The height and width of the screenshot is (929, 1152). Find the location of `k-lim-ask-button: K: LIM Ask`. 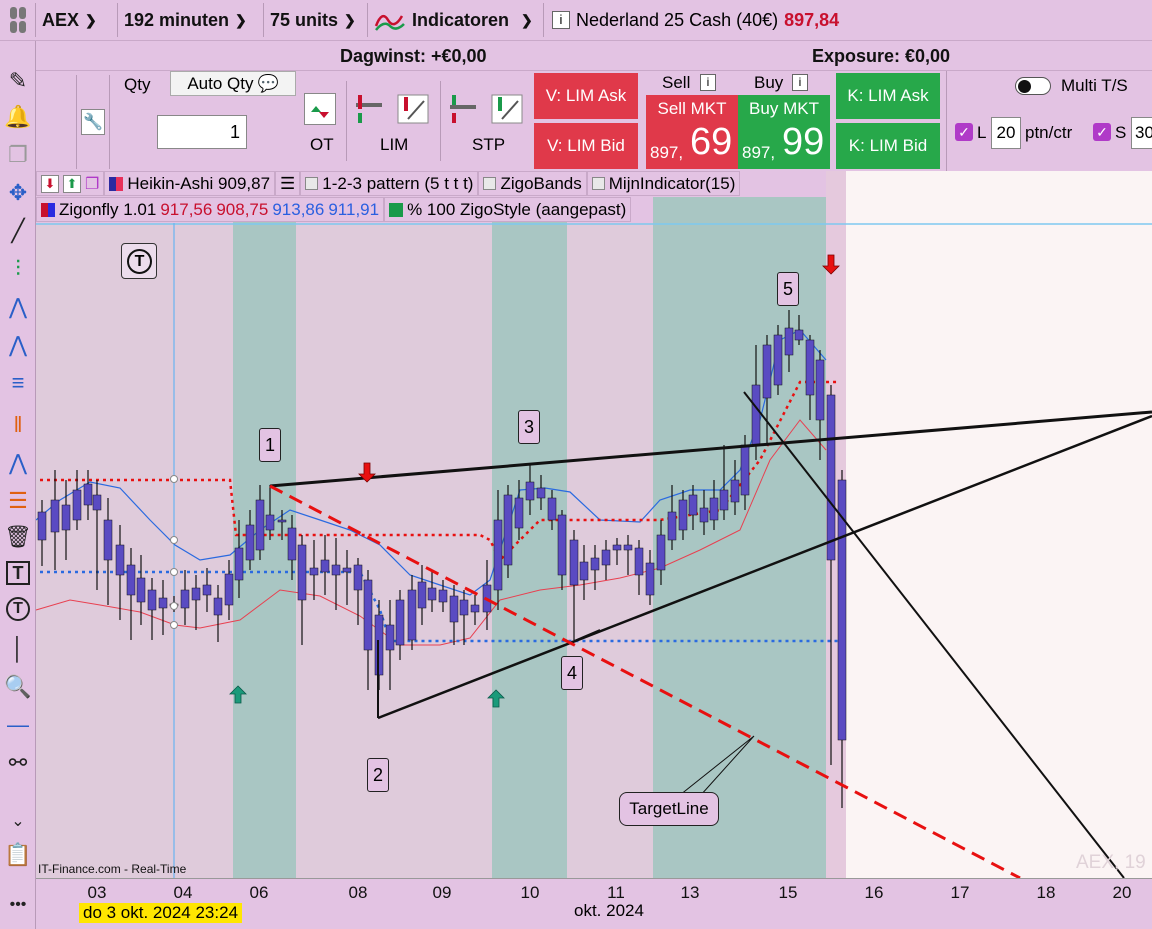

k-lim-ask-button: K: LIM Ask is located at coordinates (888, 96).